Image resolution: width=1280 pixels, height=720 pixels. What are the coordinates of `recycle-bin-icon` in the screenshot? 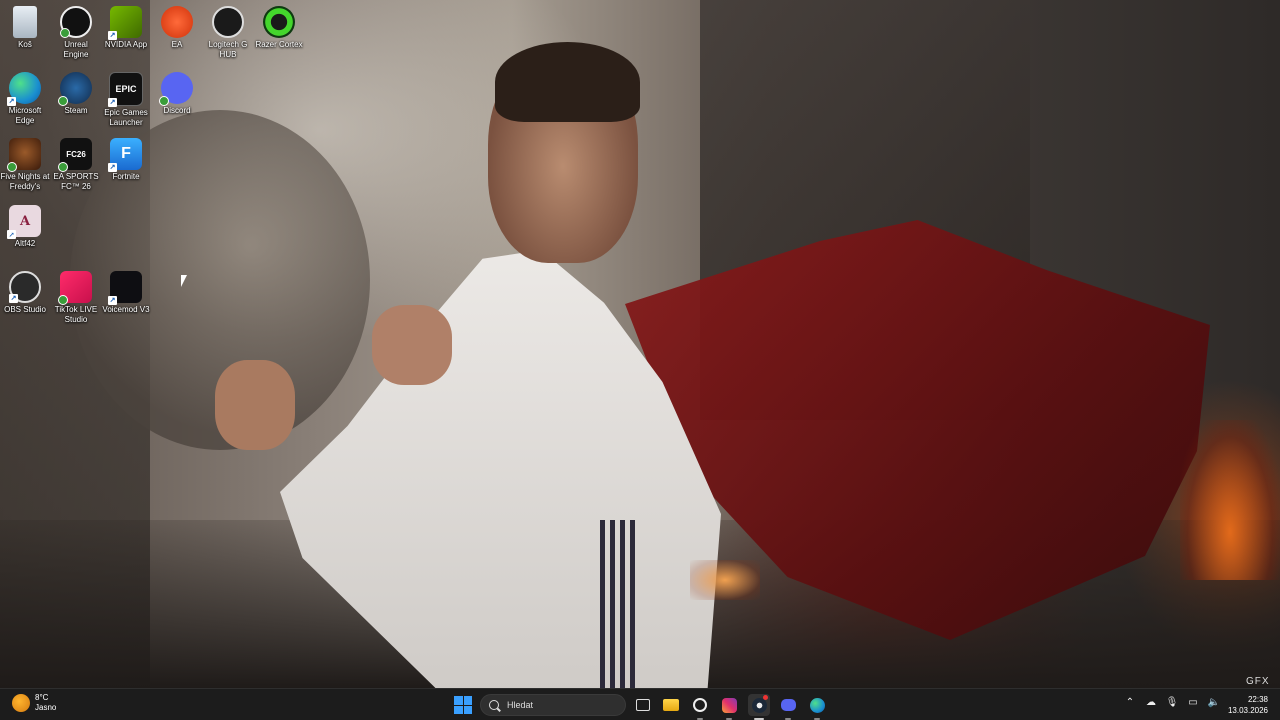 It's located at (25, 22).